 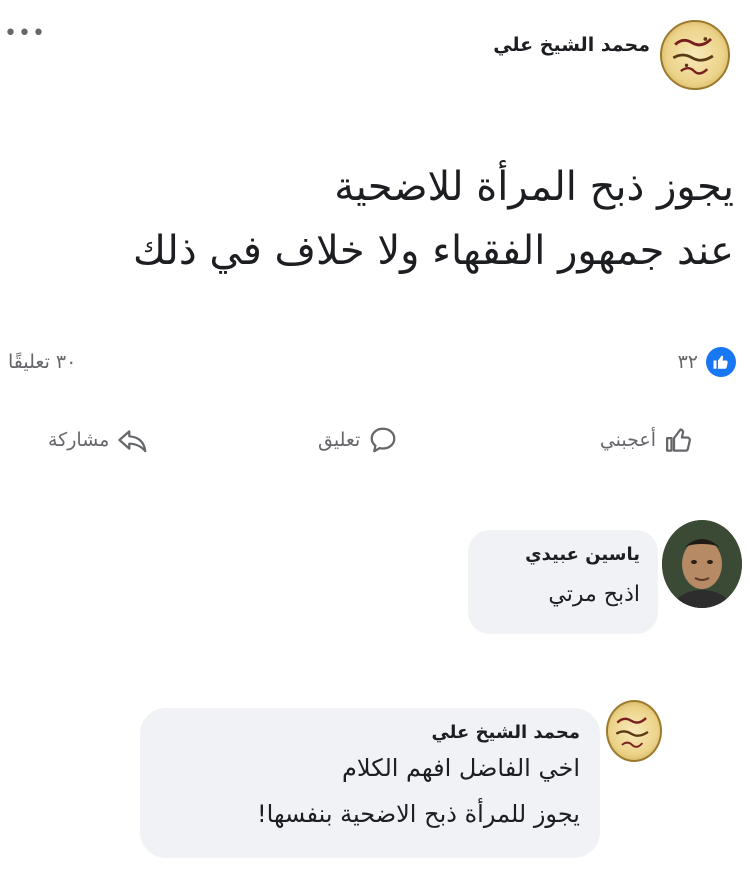 What do you see at coordinates (370, 732) in the screenshot?
I see `reply-author: محمد الشيخ علي` at bounding box center [370, 732].